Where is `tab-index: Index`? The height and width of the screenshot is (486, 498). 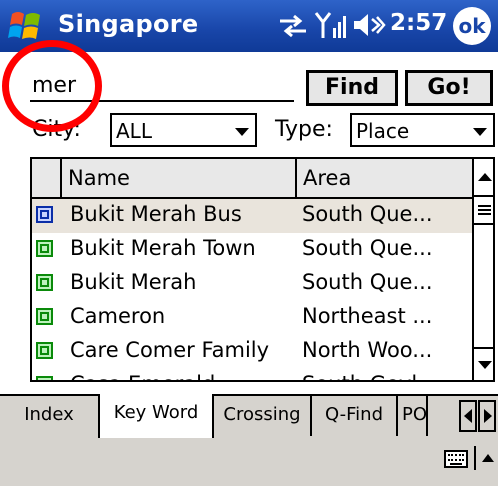 tab-index: Index is located at coordinates (50, 416).